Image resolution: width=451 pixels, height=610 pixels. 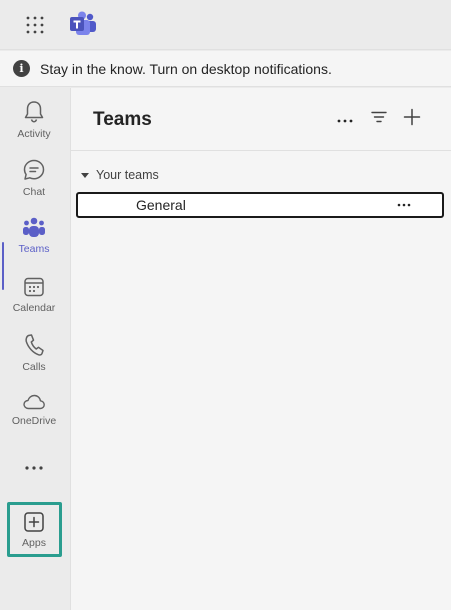 I want to click on calendar-icon, so click(x=34, y=287).